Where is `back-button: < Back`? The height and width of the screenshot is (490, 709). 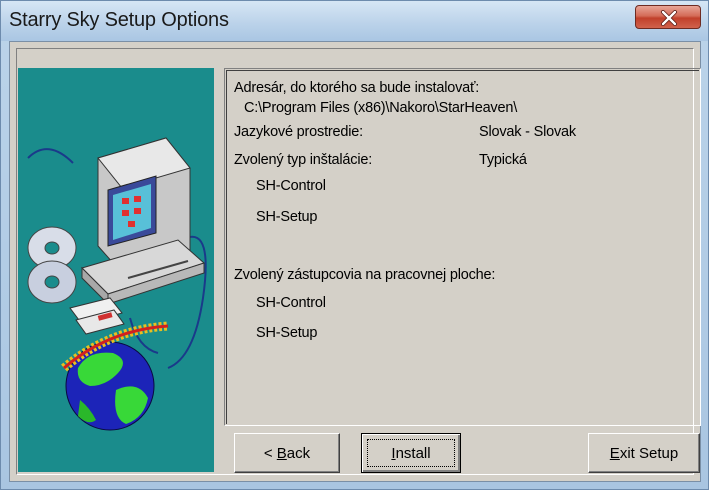 back-button: < Back is located at coordinates (287, 453).